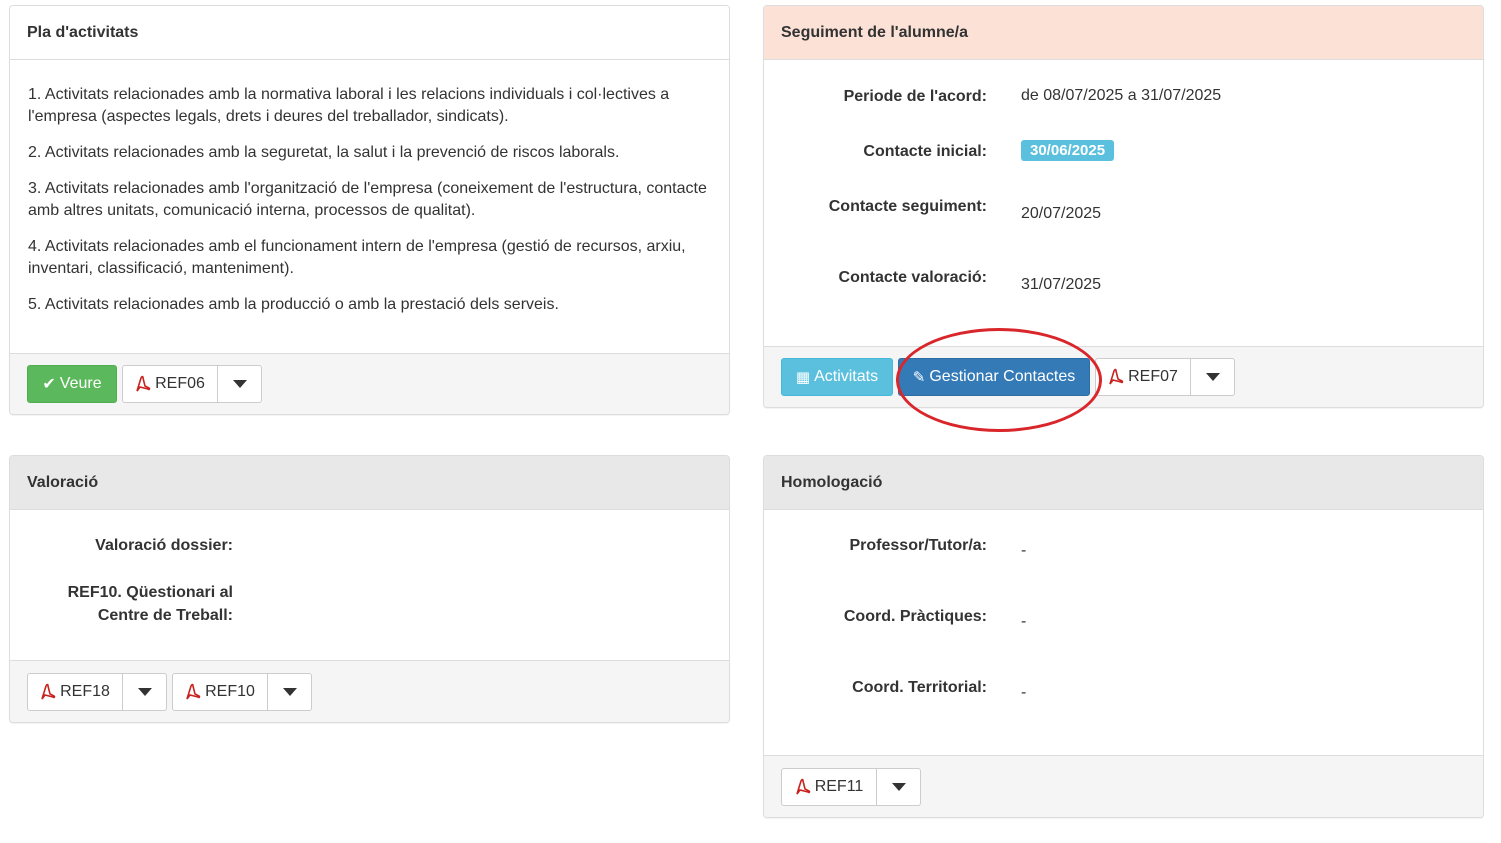 This screenshot has height=843, width=1501. What do you see at coordinates (1068, 150) in the screenshot?
I see `contacte-inicial-badge: 30/06/2025` at bounding box center [1068, 150].